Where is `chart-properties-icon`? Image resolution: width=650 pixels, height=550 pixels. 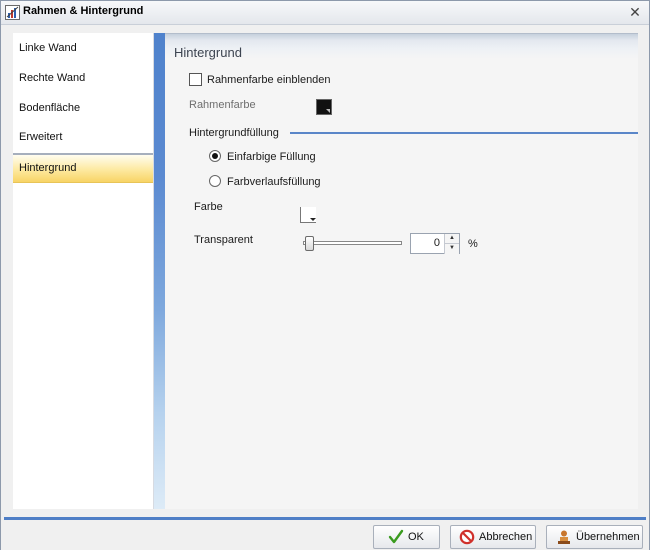
chart-properties-icon is located at coordinates (12, 12).